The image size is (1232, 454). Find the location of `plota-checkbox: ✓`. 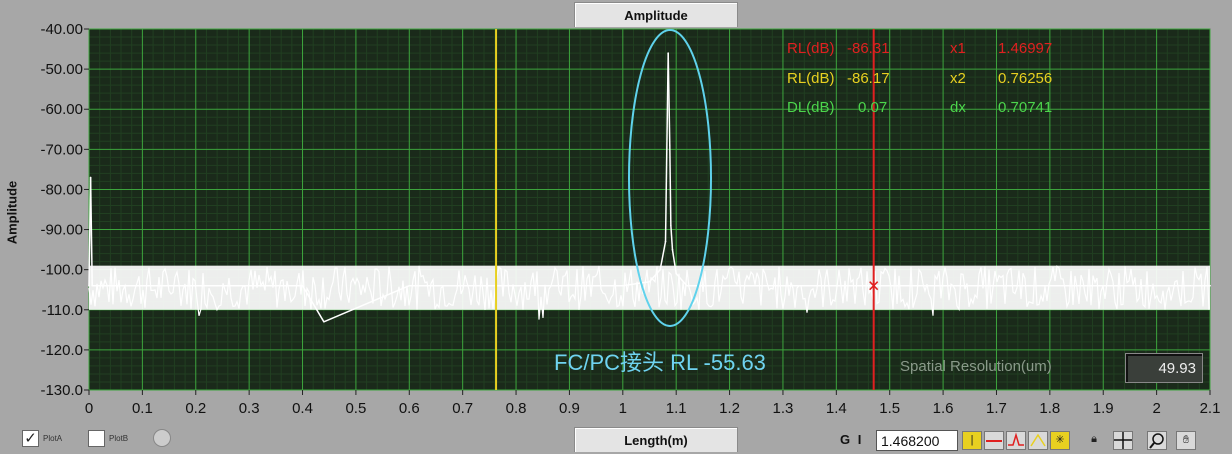

plota-checkbox: ✓ is located at coordinates (30, 438).